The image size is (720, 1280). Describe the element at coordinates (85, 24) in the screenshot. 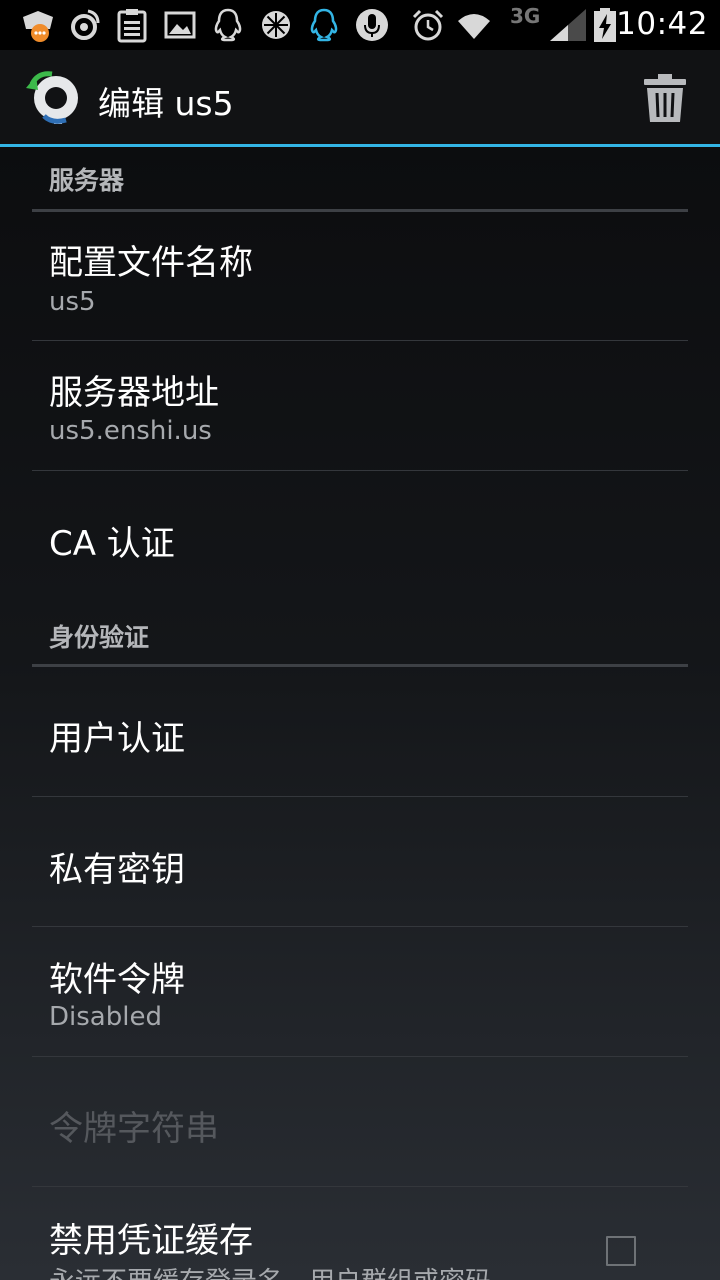

I see `weibo-icon` at that location.